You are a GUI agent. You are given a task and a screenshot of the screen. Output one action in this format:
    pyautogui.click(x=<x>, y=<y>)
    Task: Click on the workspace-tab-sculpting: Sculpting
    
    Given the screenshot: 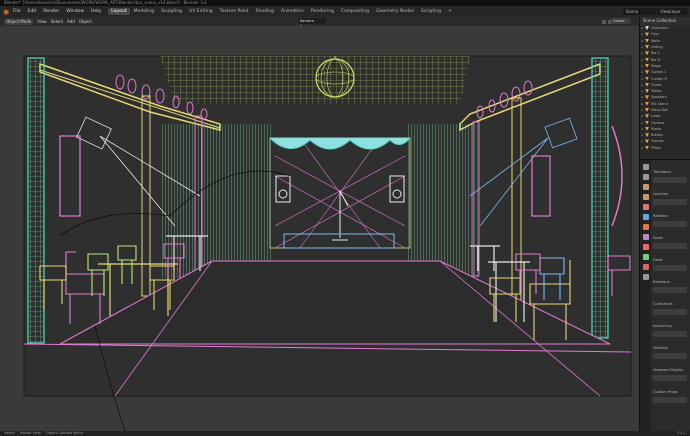 What is the action you would take?
    pyautogui.click(x=171, y=11)
    